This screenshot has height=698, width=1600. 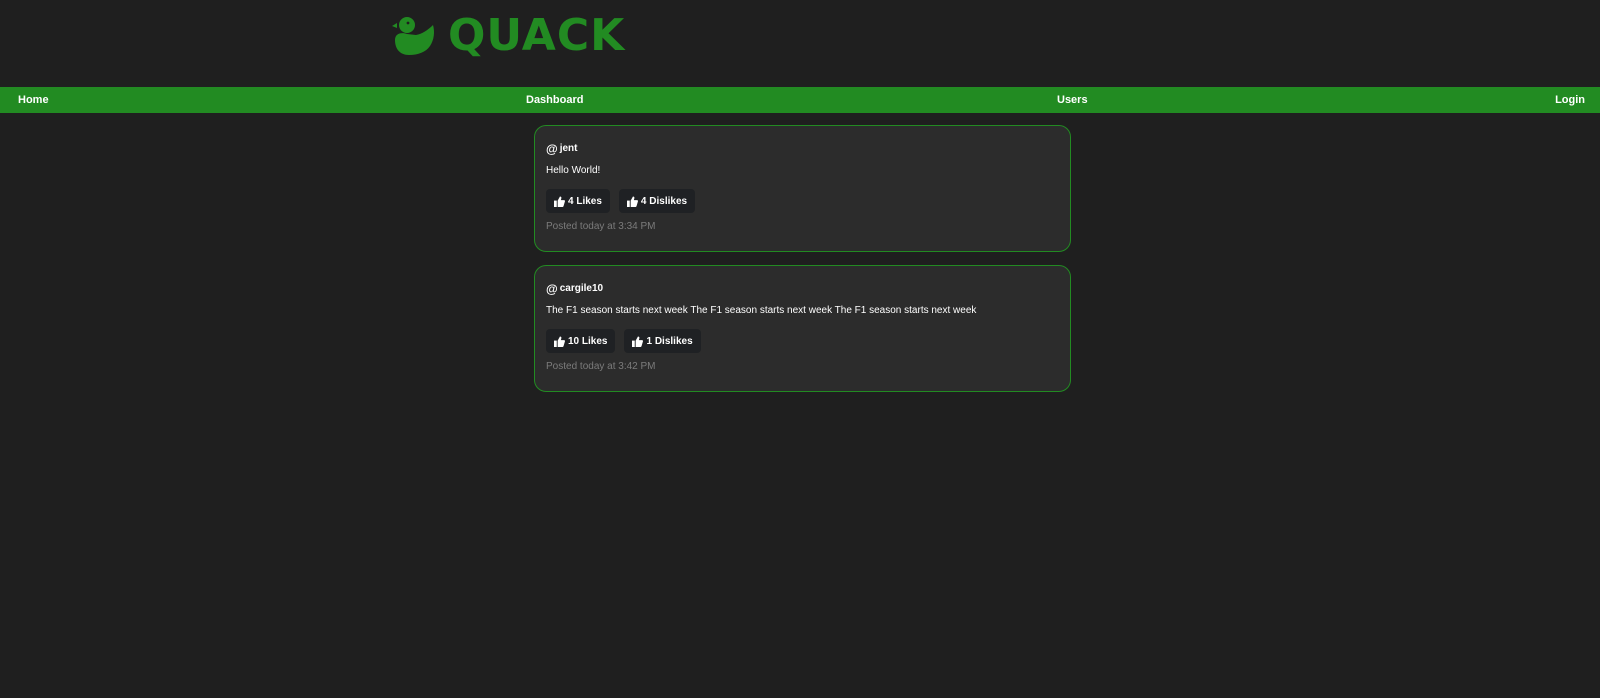 I want to click on nav-users-link: Users, so click(x=1072, y=100).